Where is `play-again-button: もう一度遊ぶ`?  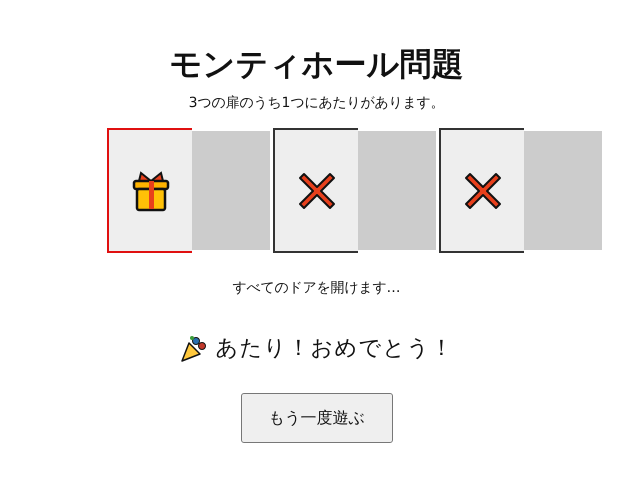
play-again-button: もう一度遊ぶ is located at coordinates (316, 418).